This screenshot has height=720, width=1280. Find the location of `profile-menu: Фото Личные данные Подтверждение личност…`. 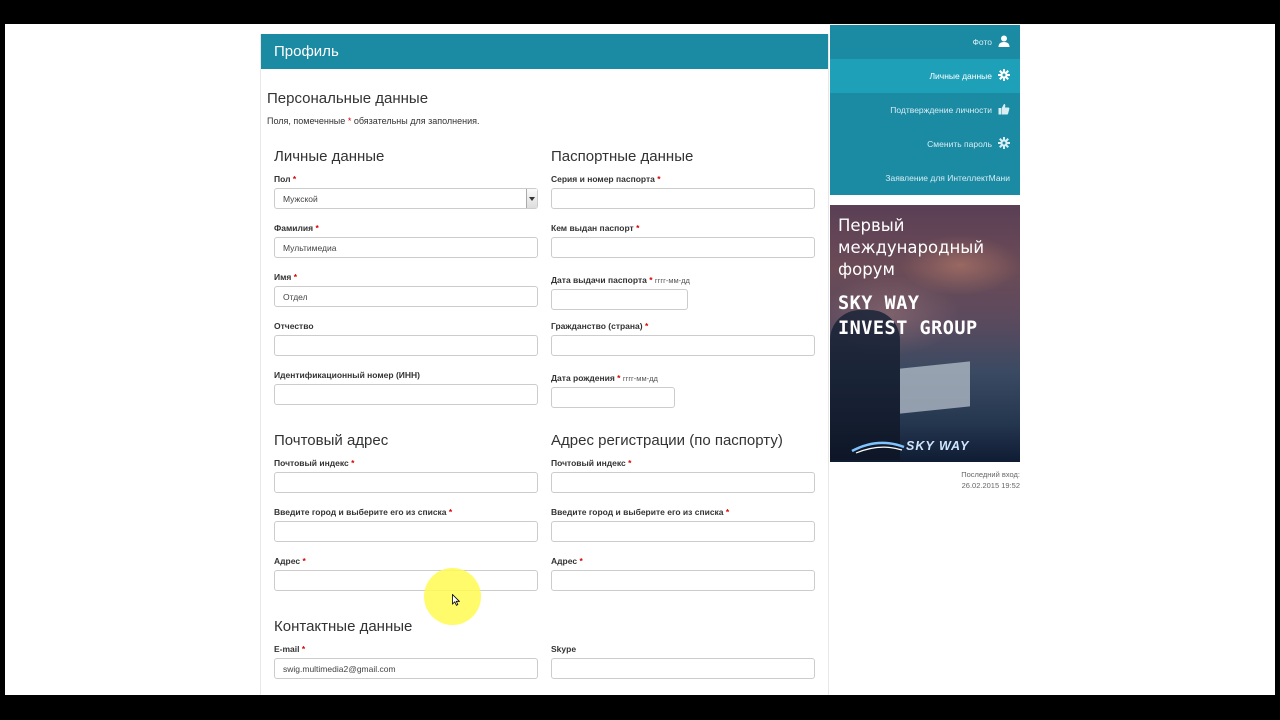

profile-menu: Фото Личные данные Подтверждение личност… is located at coordinates (925, 110).